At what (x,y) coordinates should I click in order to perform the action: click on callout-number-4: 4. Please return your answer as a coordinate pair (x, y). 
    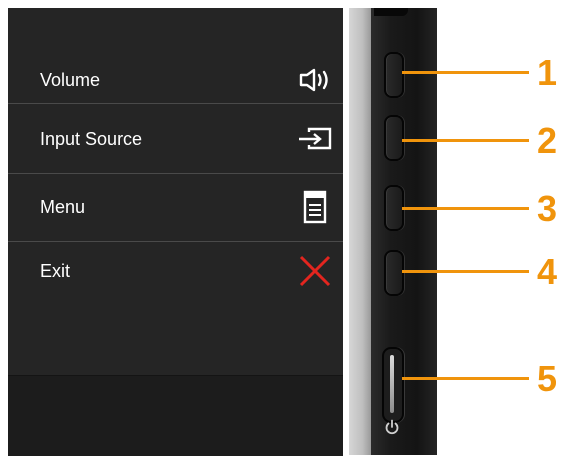
    Looking at the image, I should click on (547, 271).